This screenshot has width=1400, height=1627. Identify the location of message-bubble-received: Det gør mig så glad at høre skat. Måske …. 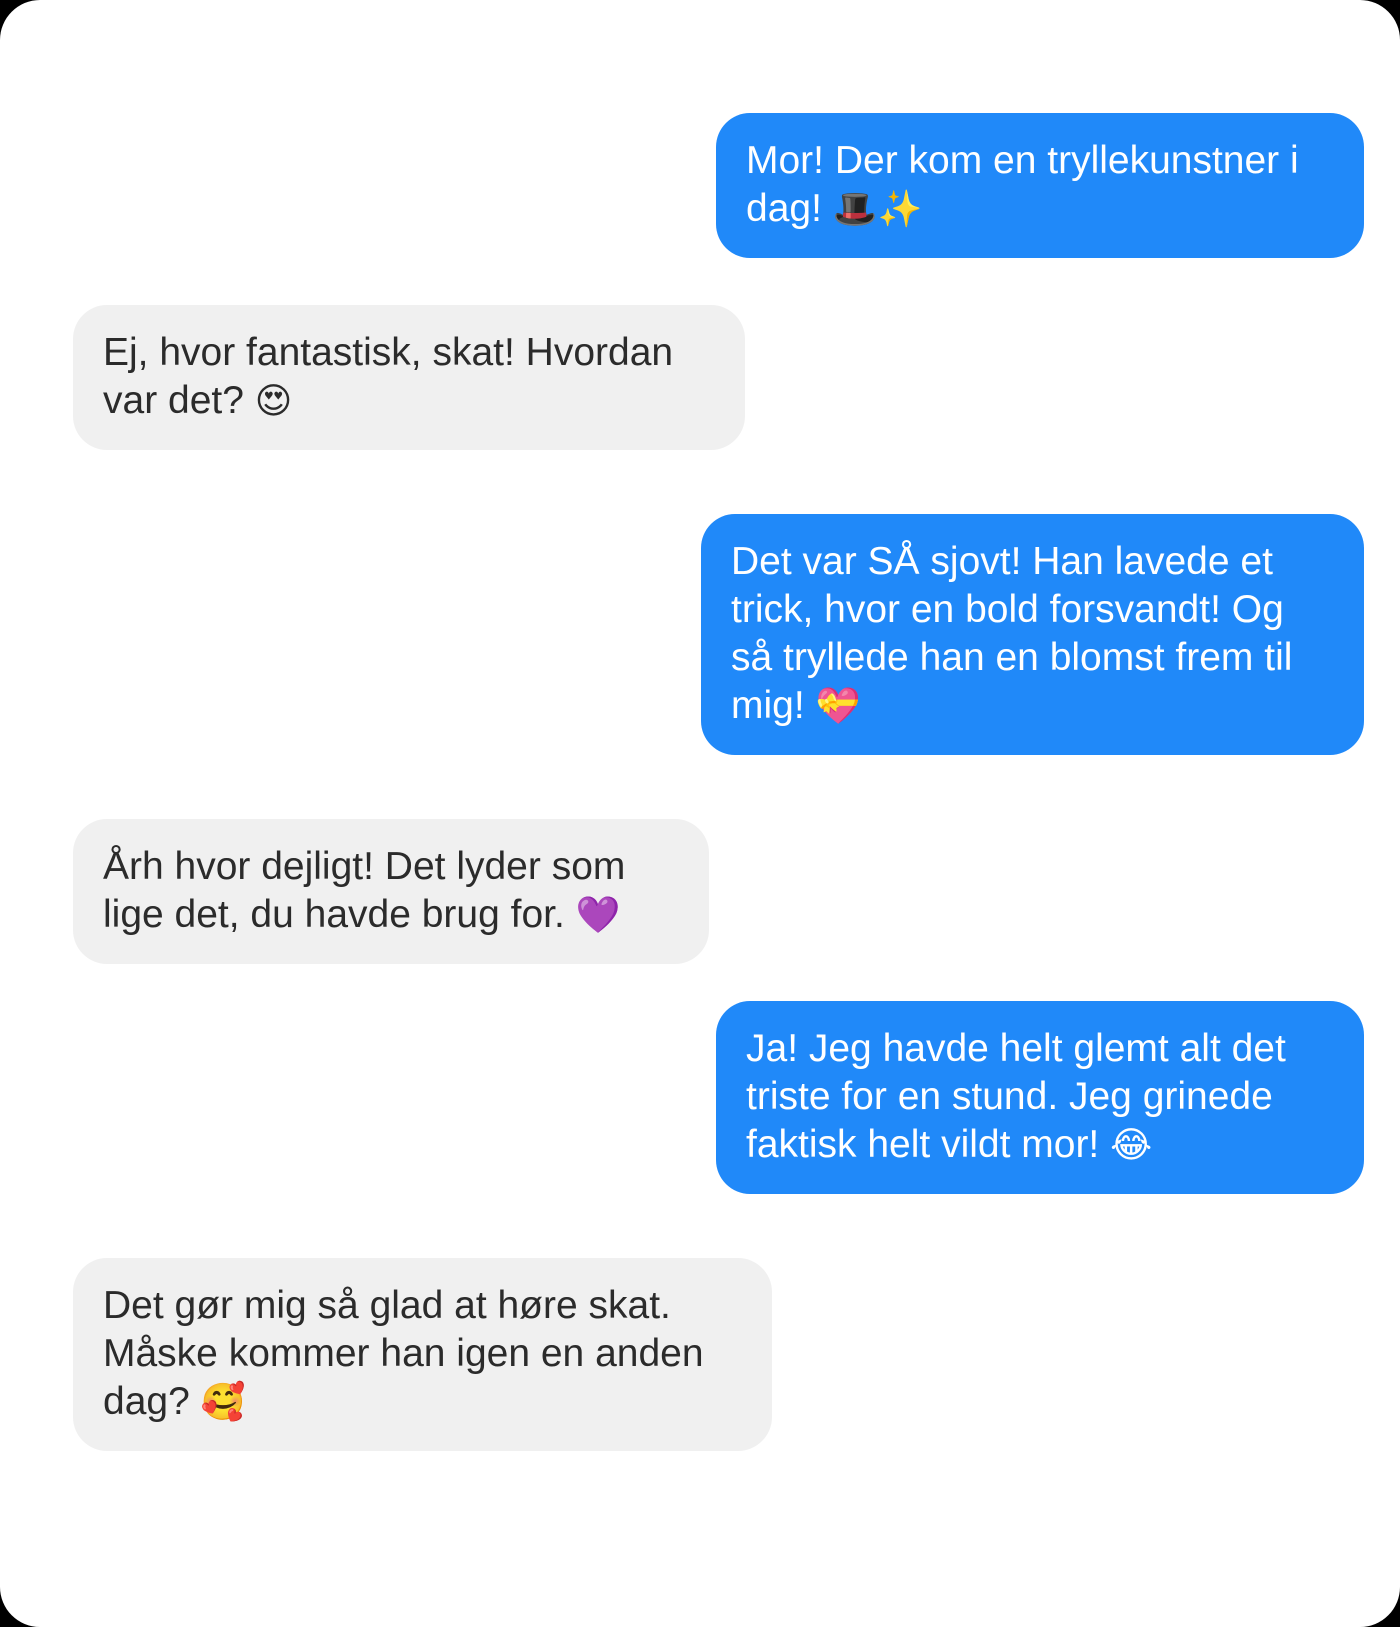
(422, 1354).